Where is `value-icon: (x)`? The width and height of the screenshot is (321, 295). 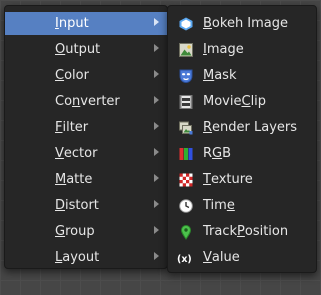 value-icon: (x) is located at coordinates (185, 257).